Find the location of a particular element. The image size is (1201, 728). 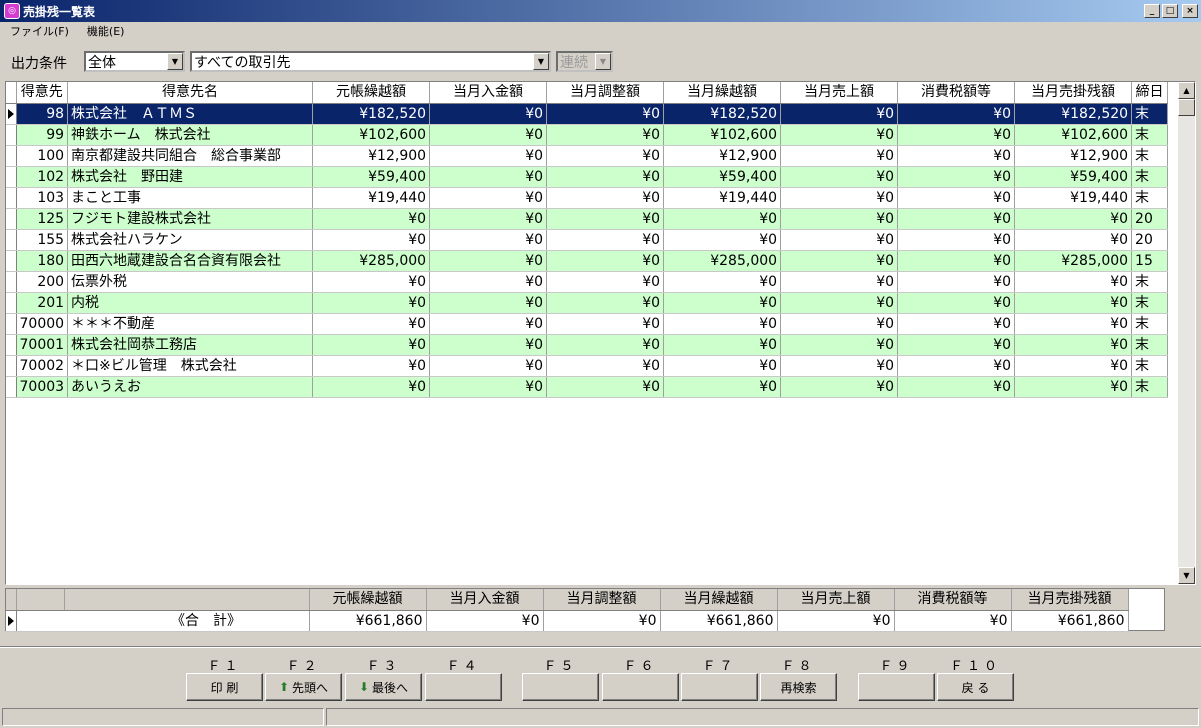

research-button: 再検索 is located at coordinates (798, 687).